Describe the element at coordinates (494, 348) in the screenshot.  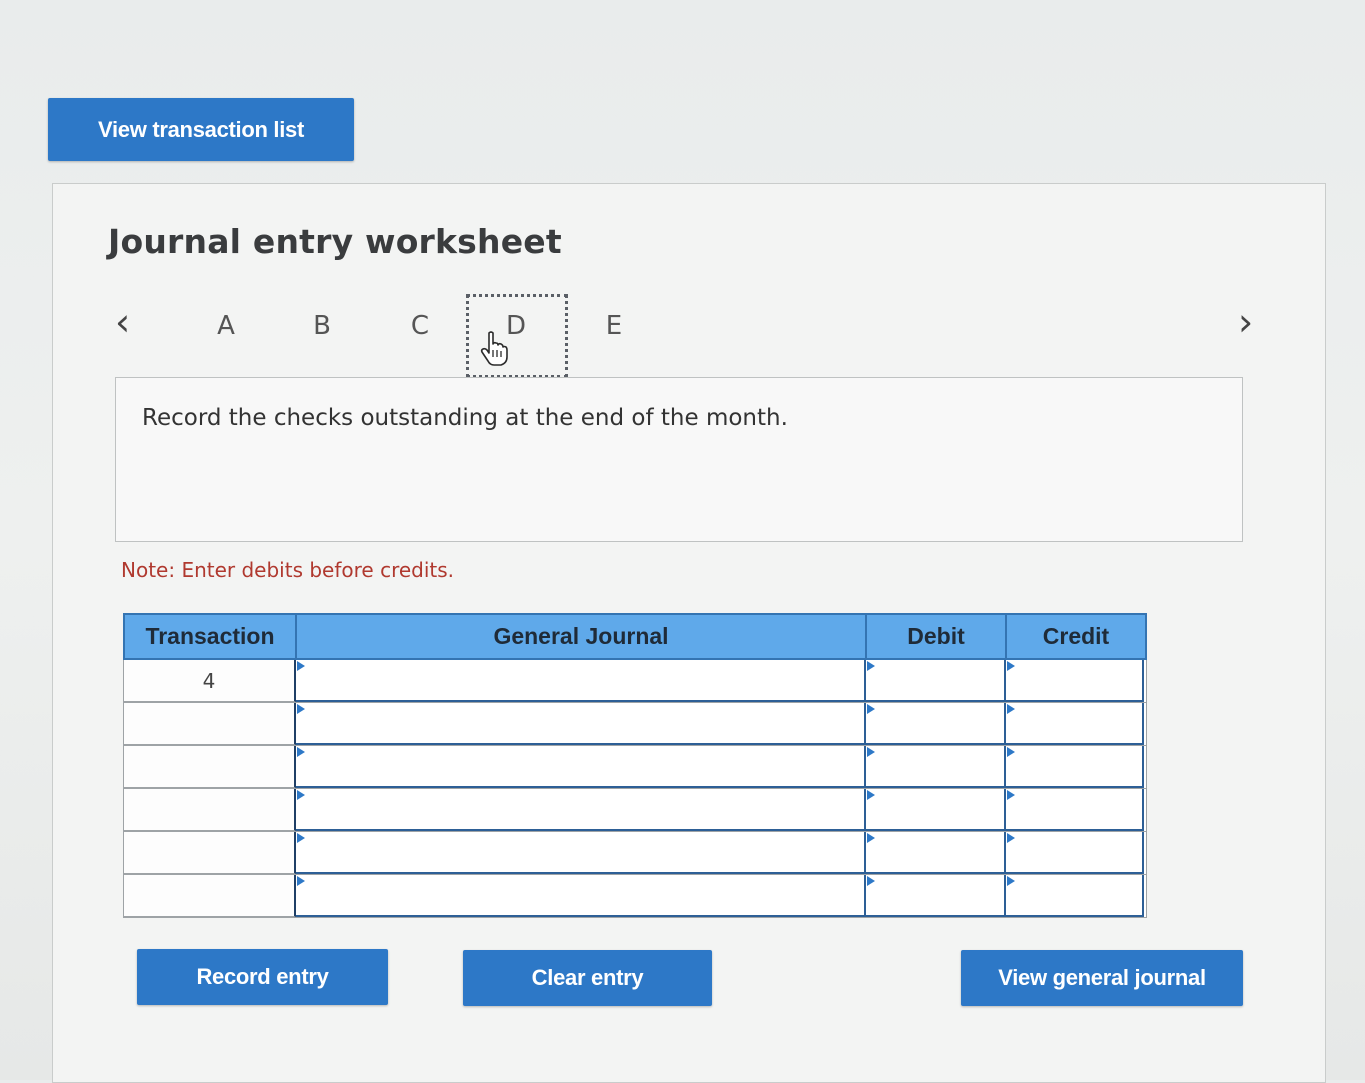
I see `hand-cursor-icon` at that location.